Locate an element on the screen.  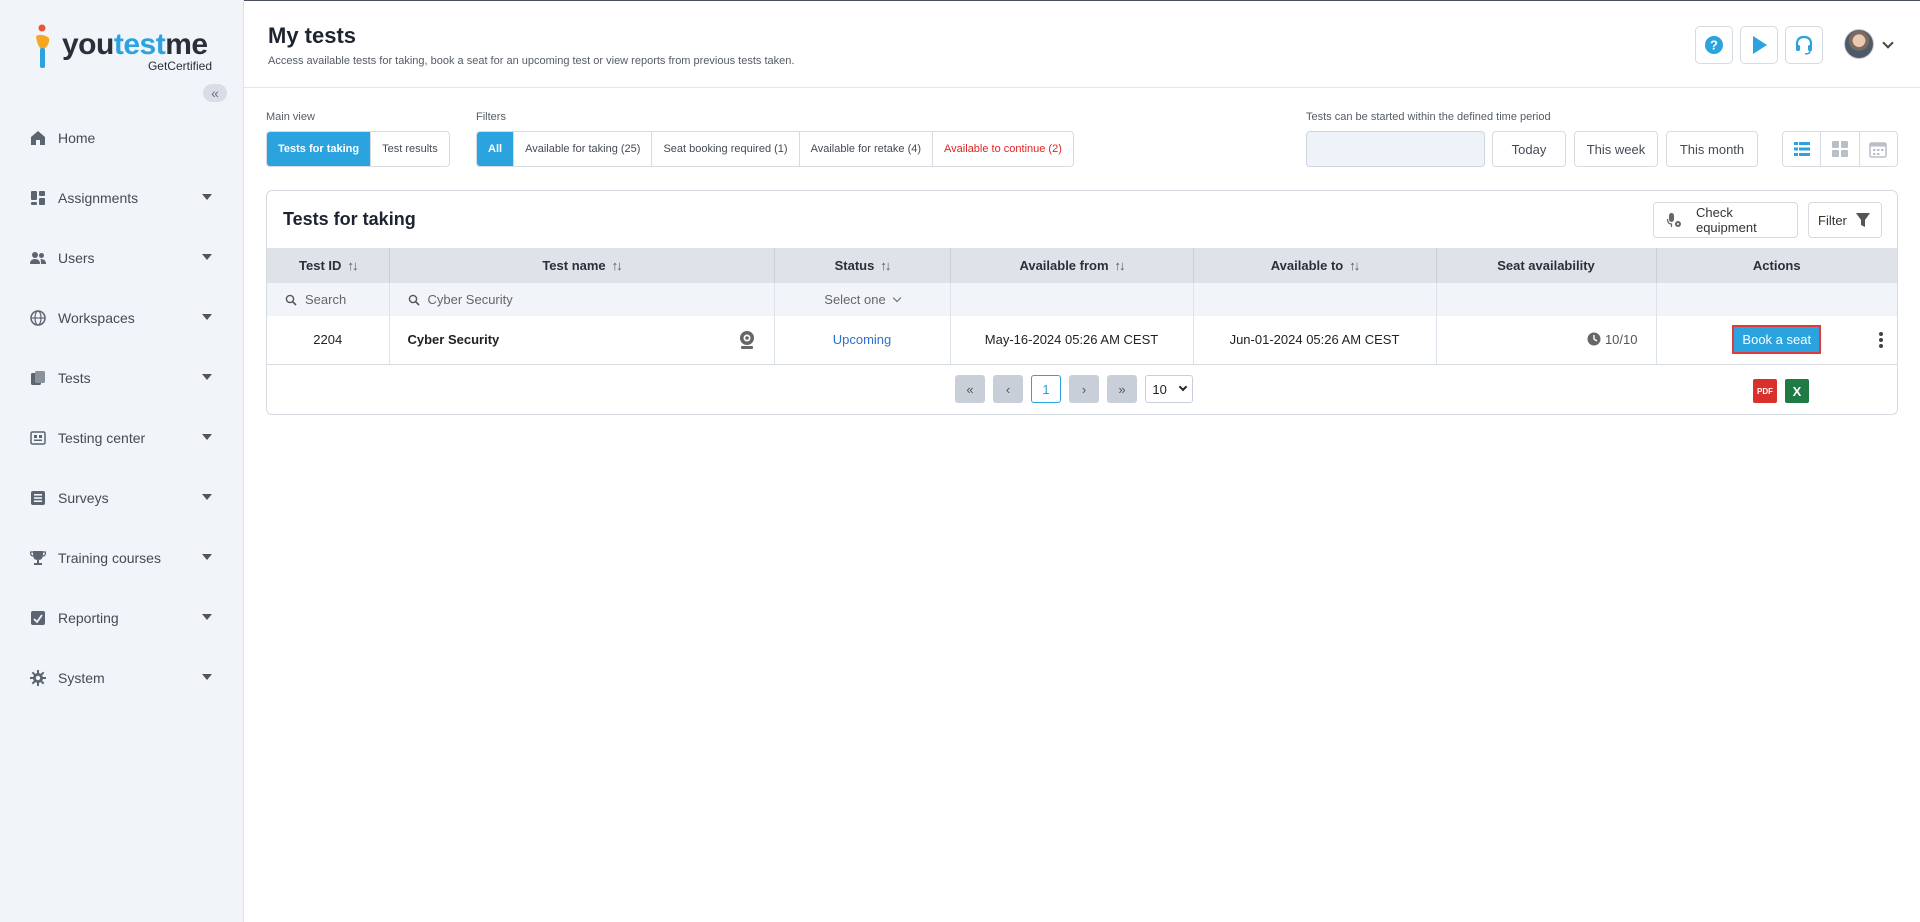
headset-icon is located at coordinates (1804, 45).